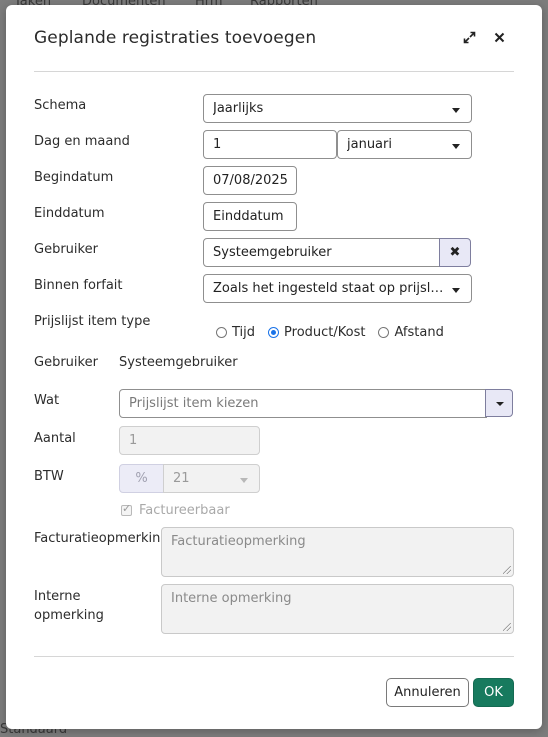  What do you see at coordinates (217, 144) in the screenshot?
I see `day-value: 1` at bounding box center [217, 144].